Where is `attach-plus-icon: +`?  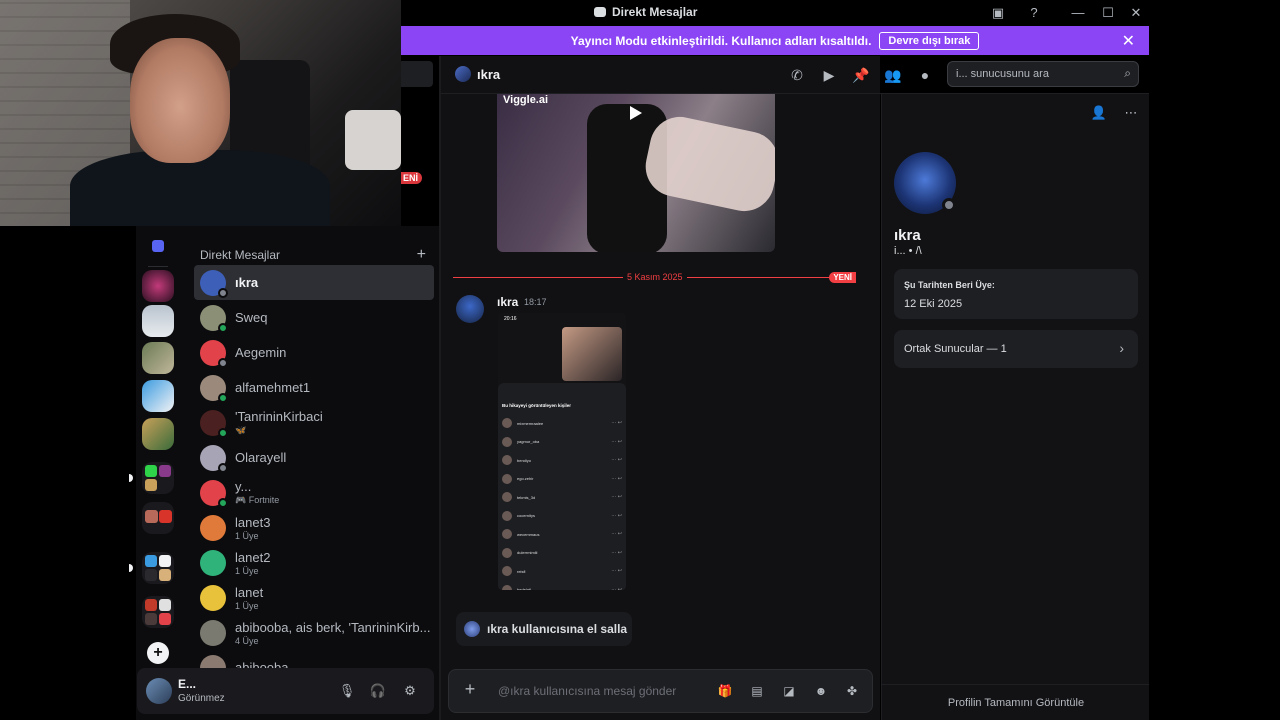 attach-plus-icon: + is located at coordinates (470, 689).